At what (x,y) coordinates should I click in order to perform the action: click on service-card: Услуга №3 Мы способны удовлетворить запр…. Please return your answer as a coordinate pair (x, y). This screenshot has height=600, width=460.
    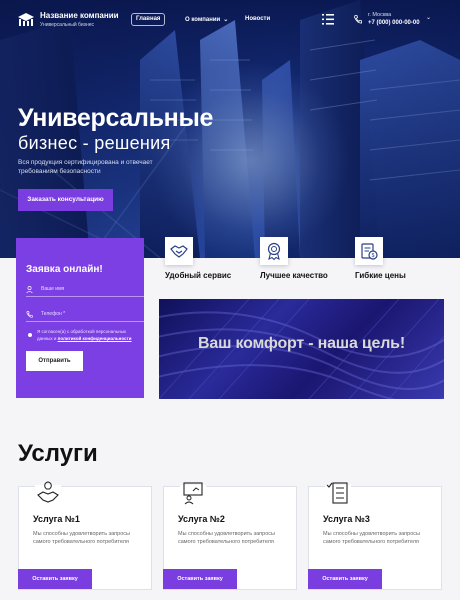
    Looking at the image, I should click on (375, 536).